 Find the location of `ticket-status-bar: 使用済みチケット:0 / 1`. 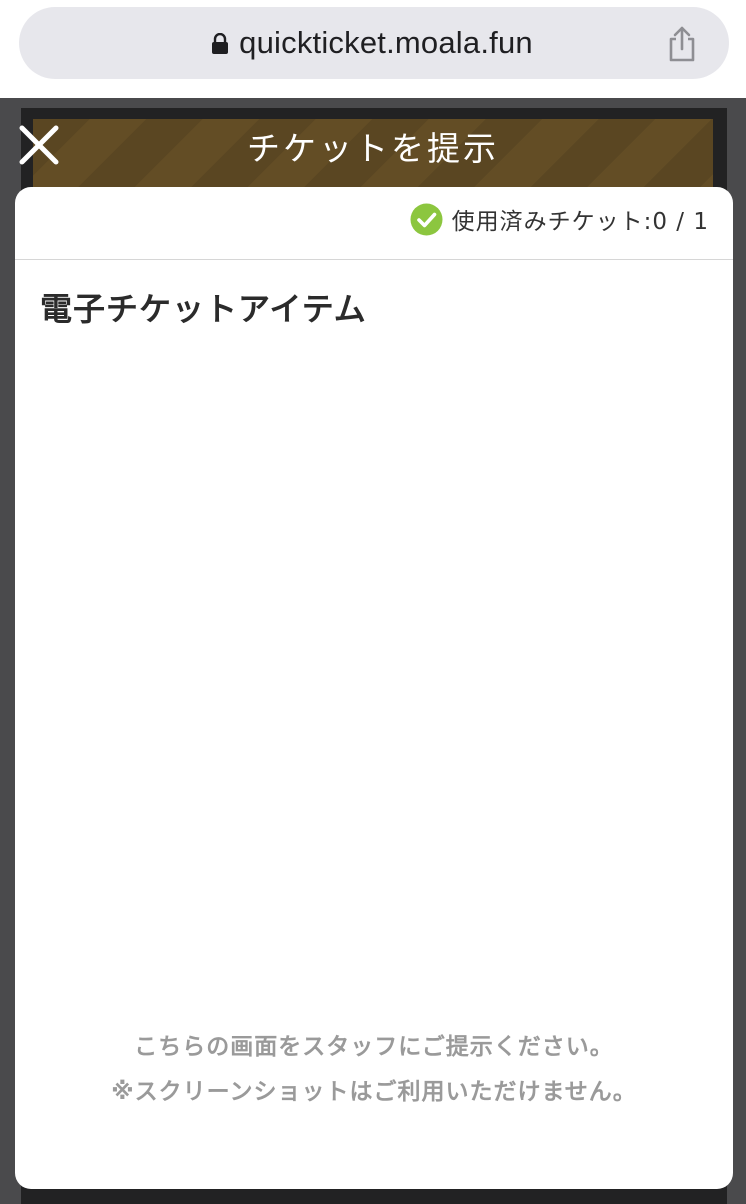

ticket-status-bar: 使用済みチケット:0 / 1 is located at coordinates (374, 223).